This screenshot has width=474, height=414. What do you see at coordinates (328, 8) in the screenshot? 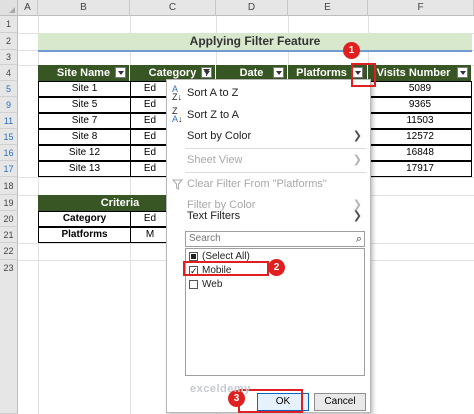
I see `column-header-e: E` at bounding box center [328, 8].